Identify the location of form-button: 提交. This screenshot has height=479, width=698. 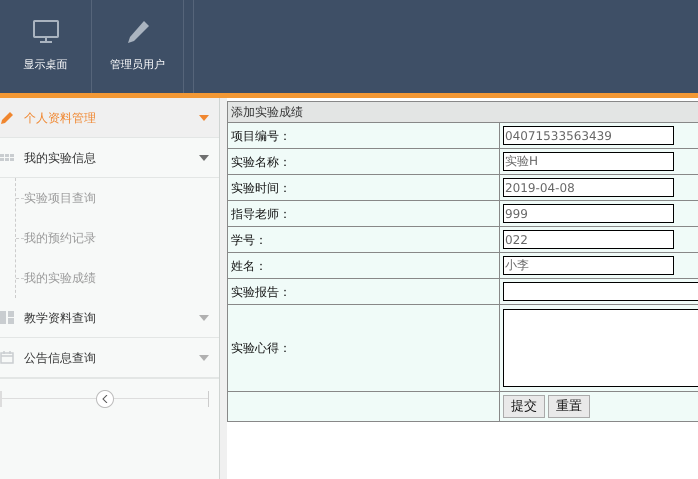
(524, 406).